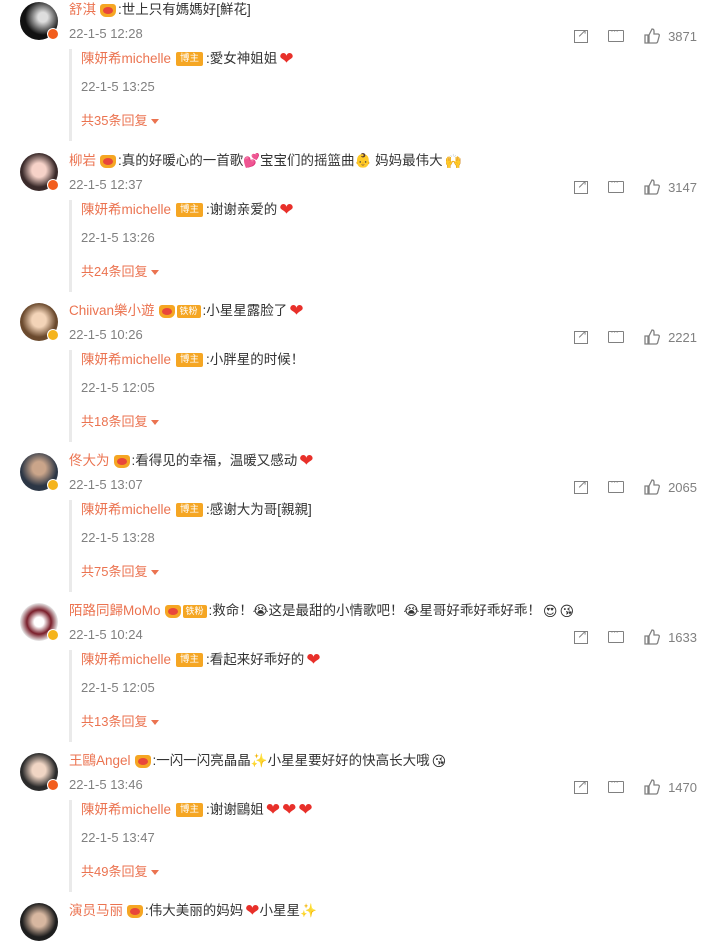 The width and height of the screenshot is (720, 941). Describe the element at coordinates (115, 611) in the screenshot. I see `username: 陌路同歸MoMo` at that location.